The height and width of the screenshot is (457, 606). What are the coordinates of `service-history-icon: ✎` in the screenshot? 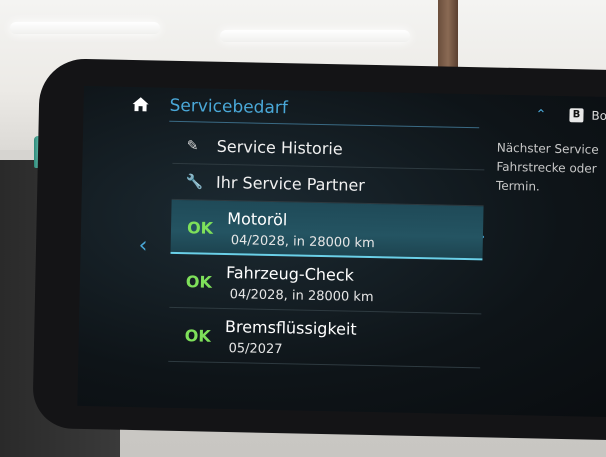 It's located at (192, 145).